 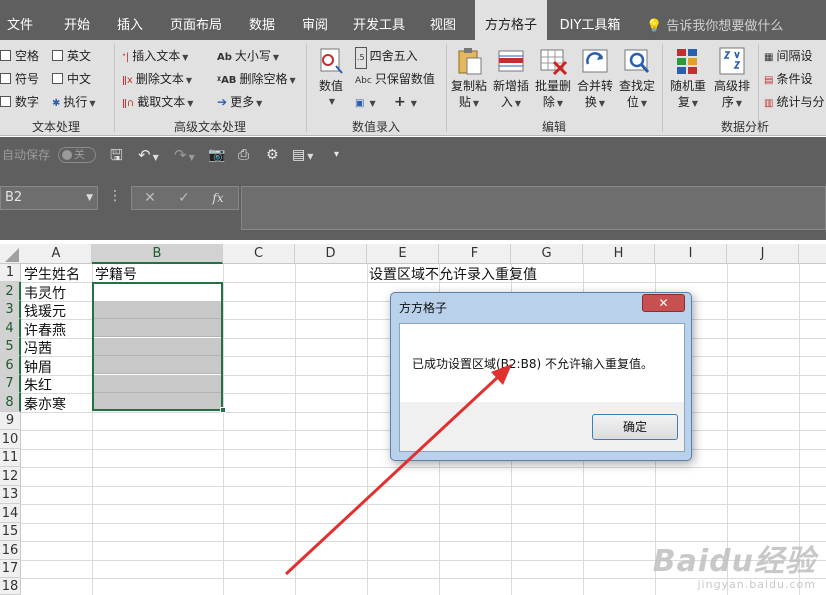 I want to click on row-header: 18, so click(x=10, y=586).